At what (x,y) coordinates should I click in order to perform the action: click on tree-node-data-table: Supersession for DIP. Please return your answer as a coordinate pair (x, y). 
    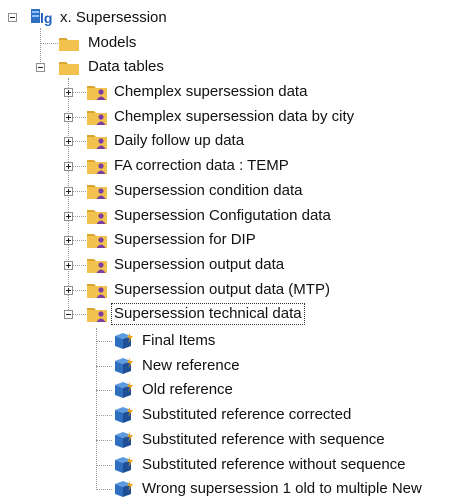
    Looking at the image, I should click on (185, 240).